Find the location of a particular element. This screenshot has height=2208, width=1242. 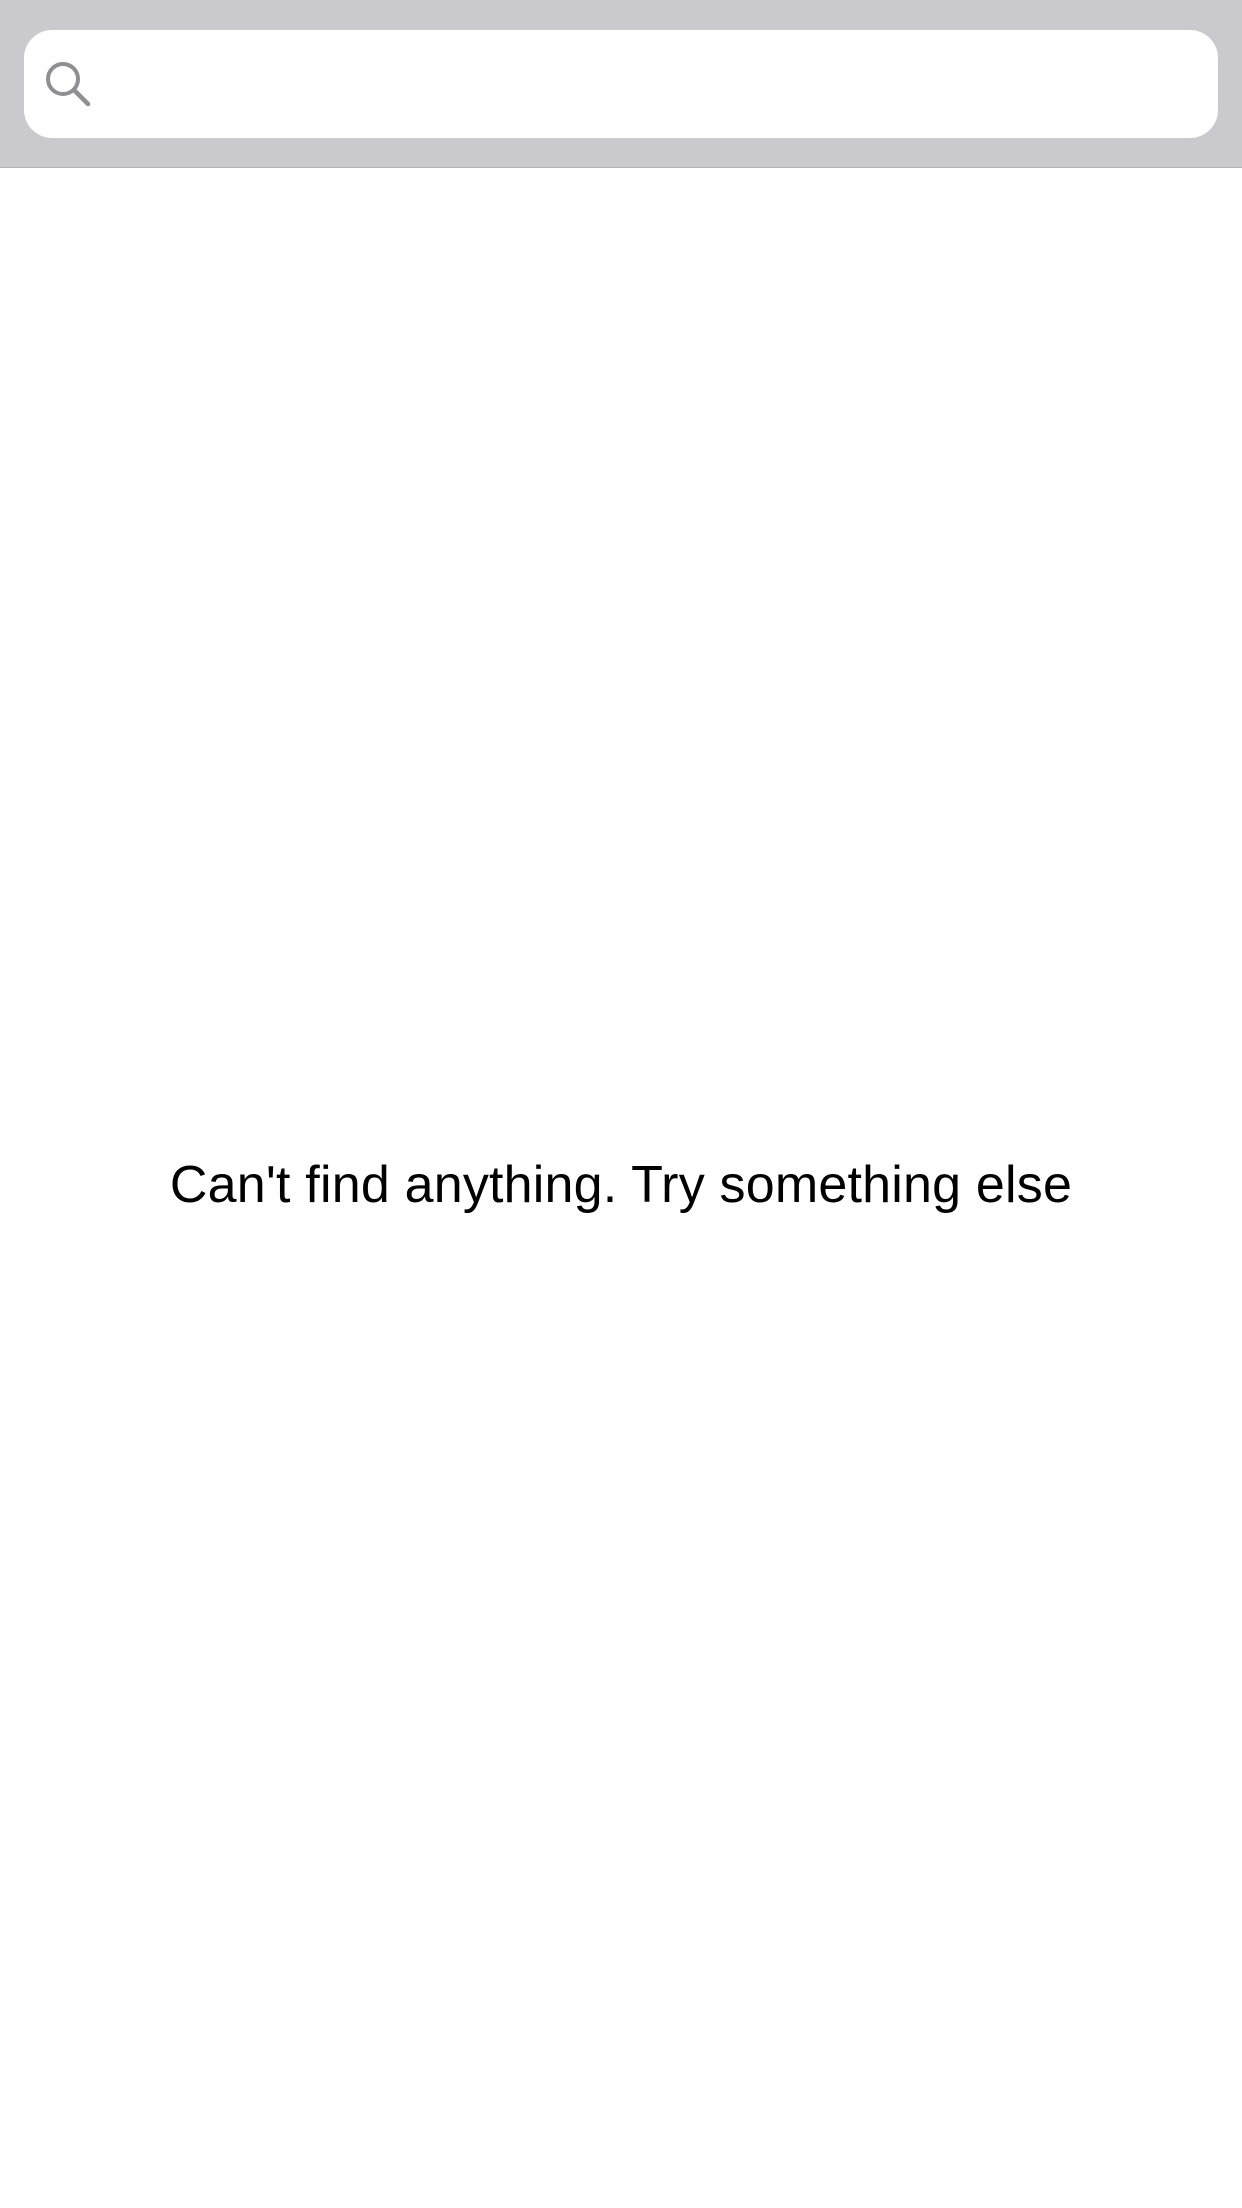

search-bar is located at coordinates (621, 84).